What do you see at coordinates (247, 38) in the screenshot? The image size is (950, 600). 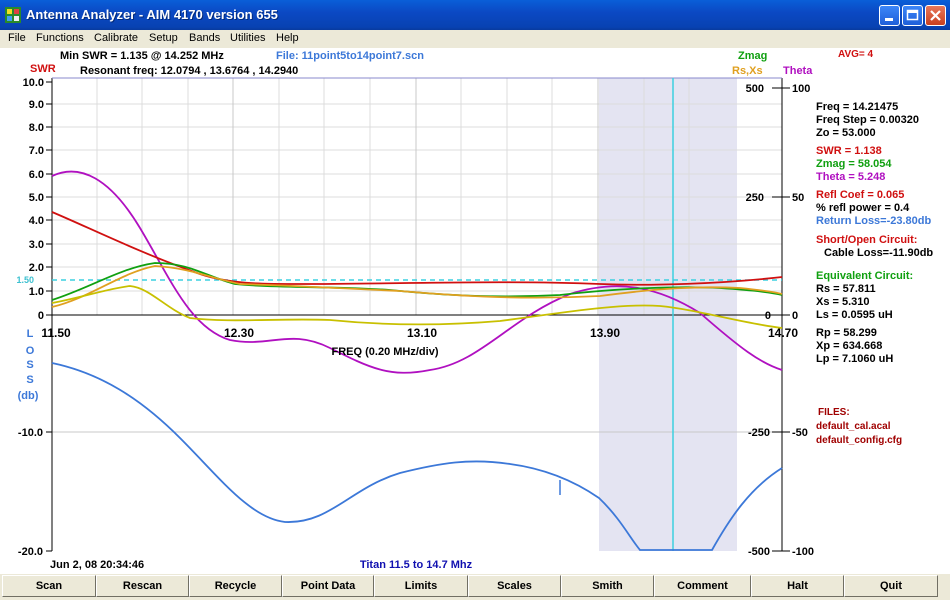 I see `menu-utilities: Utilities` at bounding box center [247, 38].